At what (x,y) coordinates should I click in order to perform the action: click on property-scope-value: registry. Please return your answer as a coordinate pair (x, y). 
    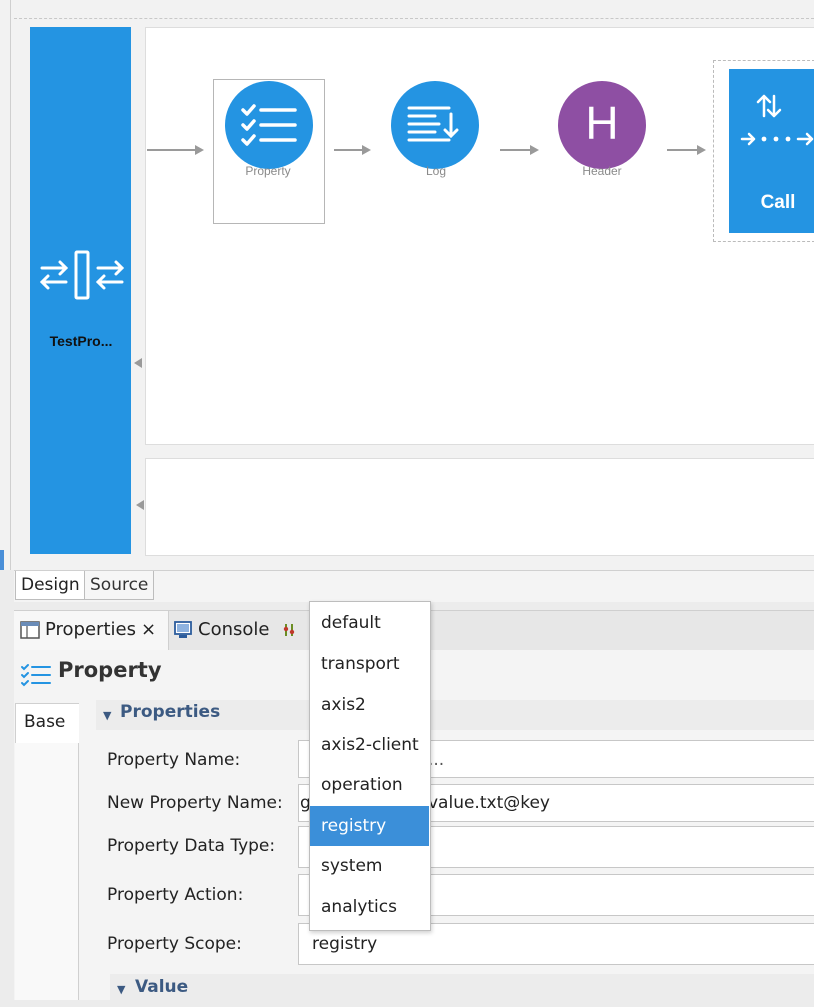
    Looking at the image, I should click on (345, 944).